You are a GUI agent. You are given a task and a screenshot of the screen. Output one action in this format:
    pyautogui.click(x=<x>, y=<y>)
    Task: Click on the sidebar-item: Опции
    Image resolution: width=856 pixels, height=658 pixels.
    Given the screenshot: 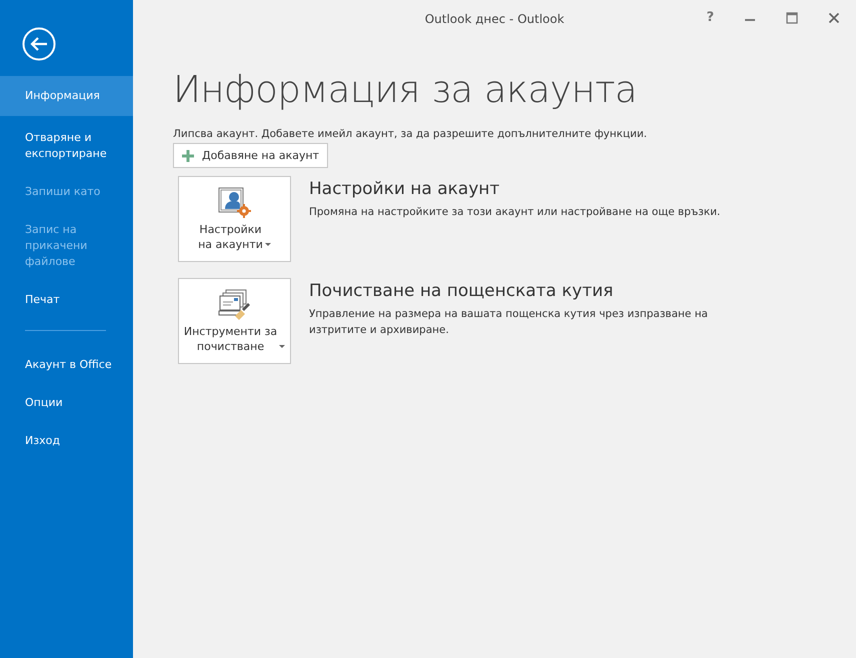 What is the action you would take?
    pyautogui.click(x=66, y=403)
    